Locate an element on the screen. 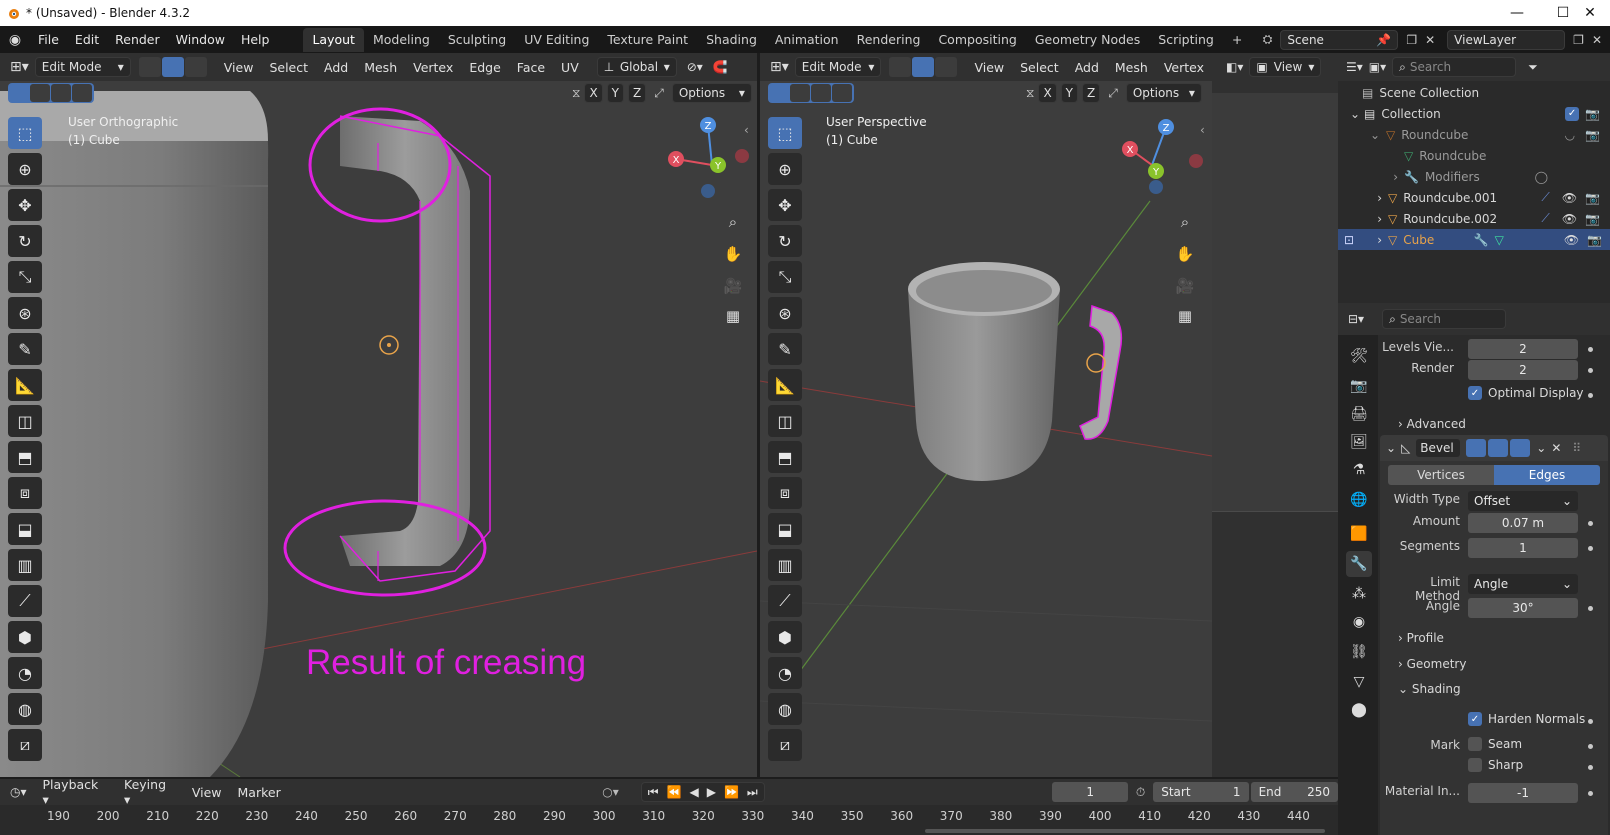 Image resolution: width=1610 pixels, height=835 pixels. affect-vertices-button: Vertices is located at coordinates (1441, 475).